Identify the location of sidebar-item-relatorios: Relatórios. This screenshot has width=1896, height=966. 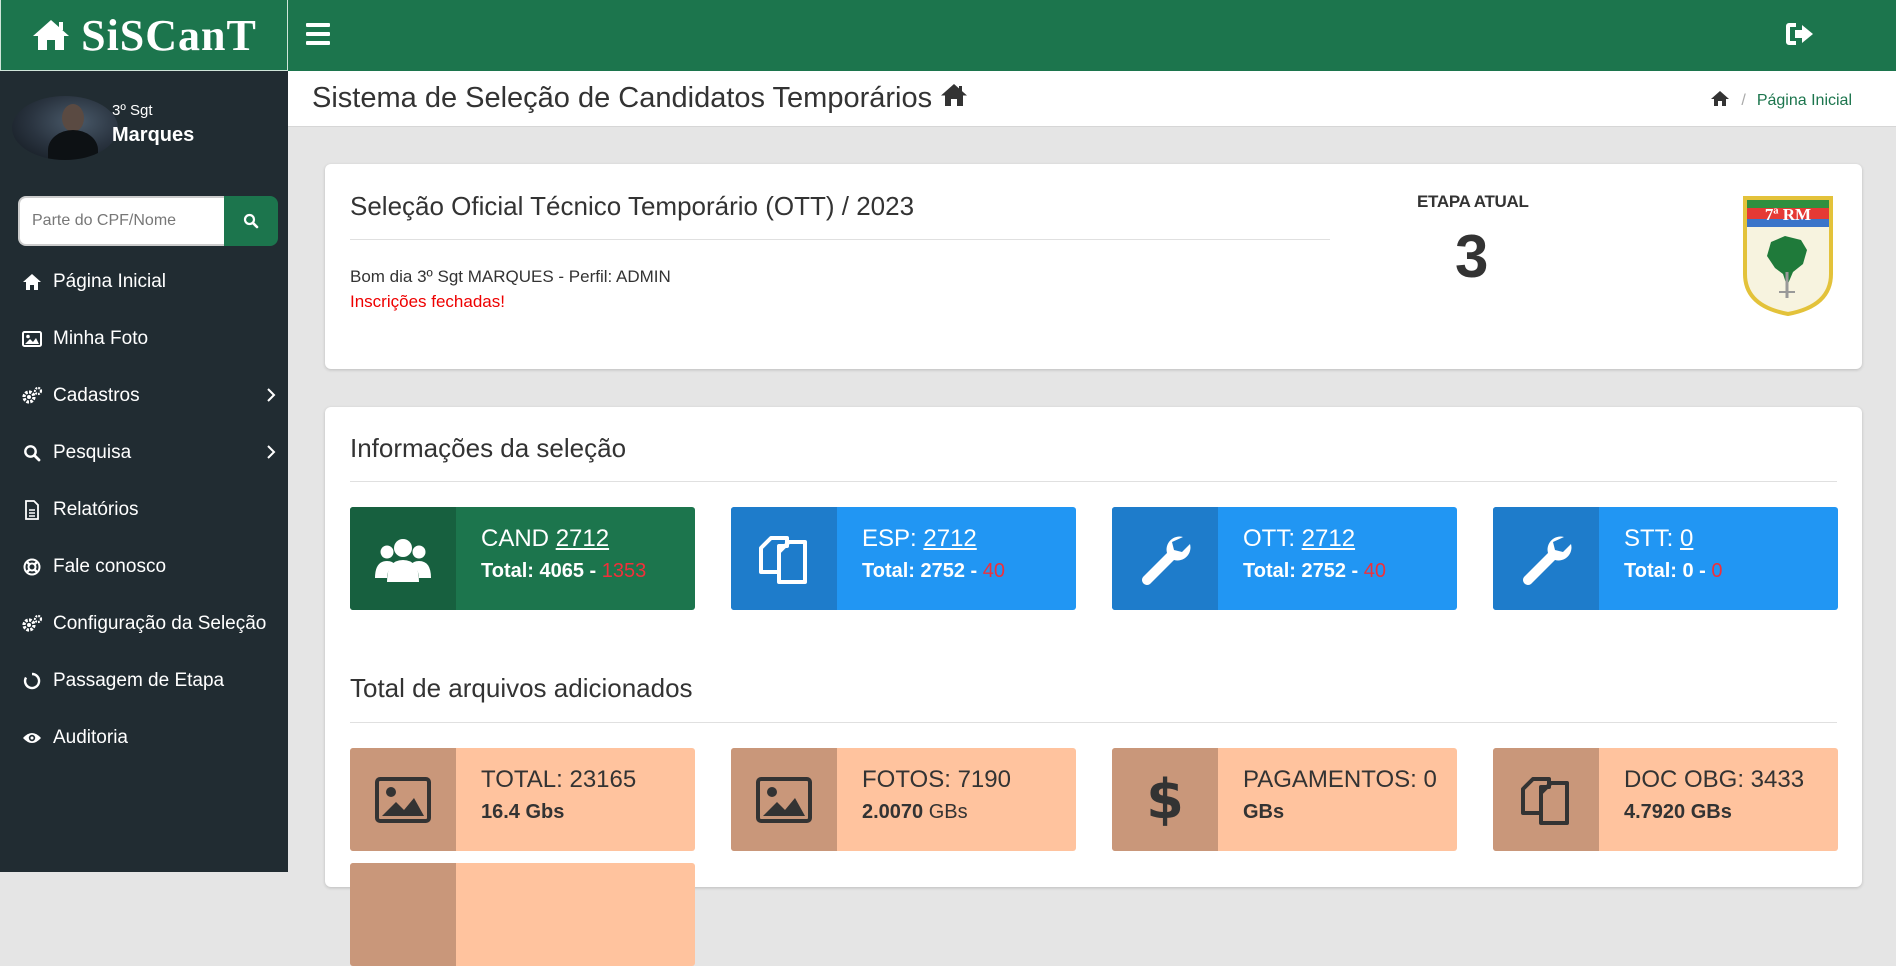
(144, 509).